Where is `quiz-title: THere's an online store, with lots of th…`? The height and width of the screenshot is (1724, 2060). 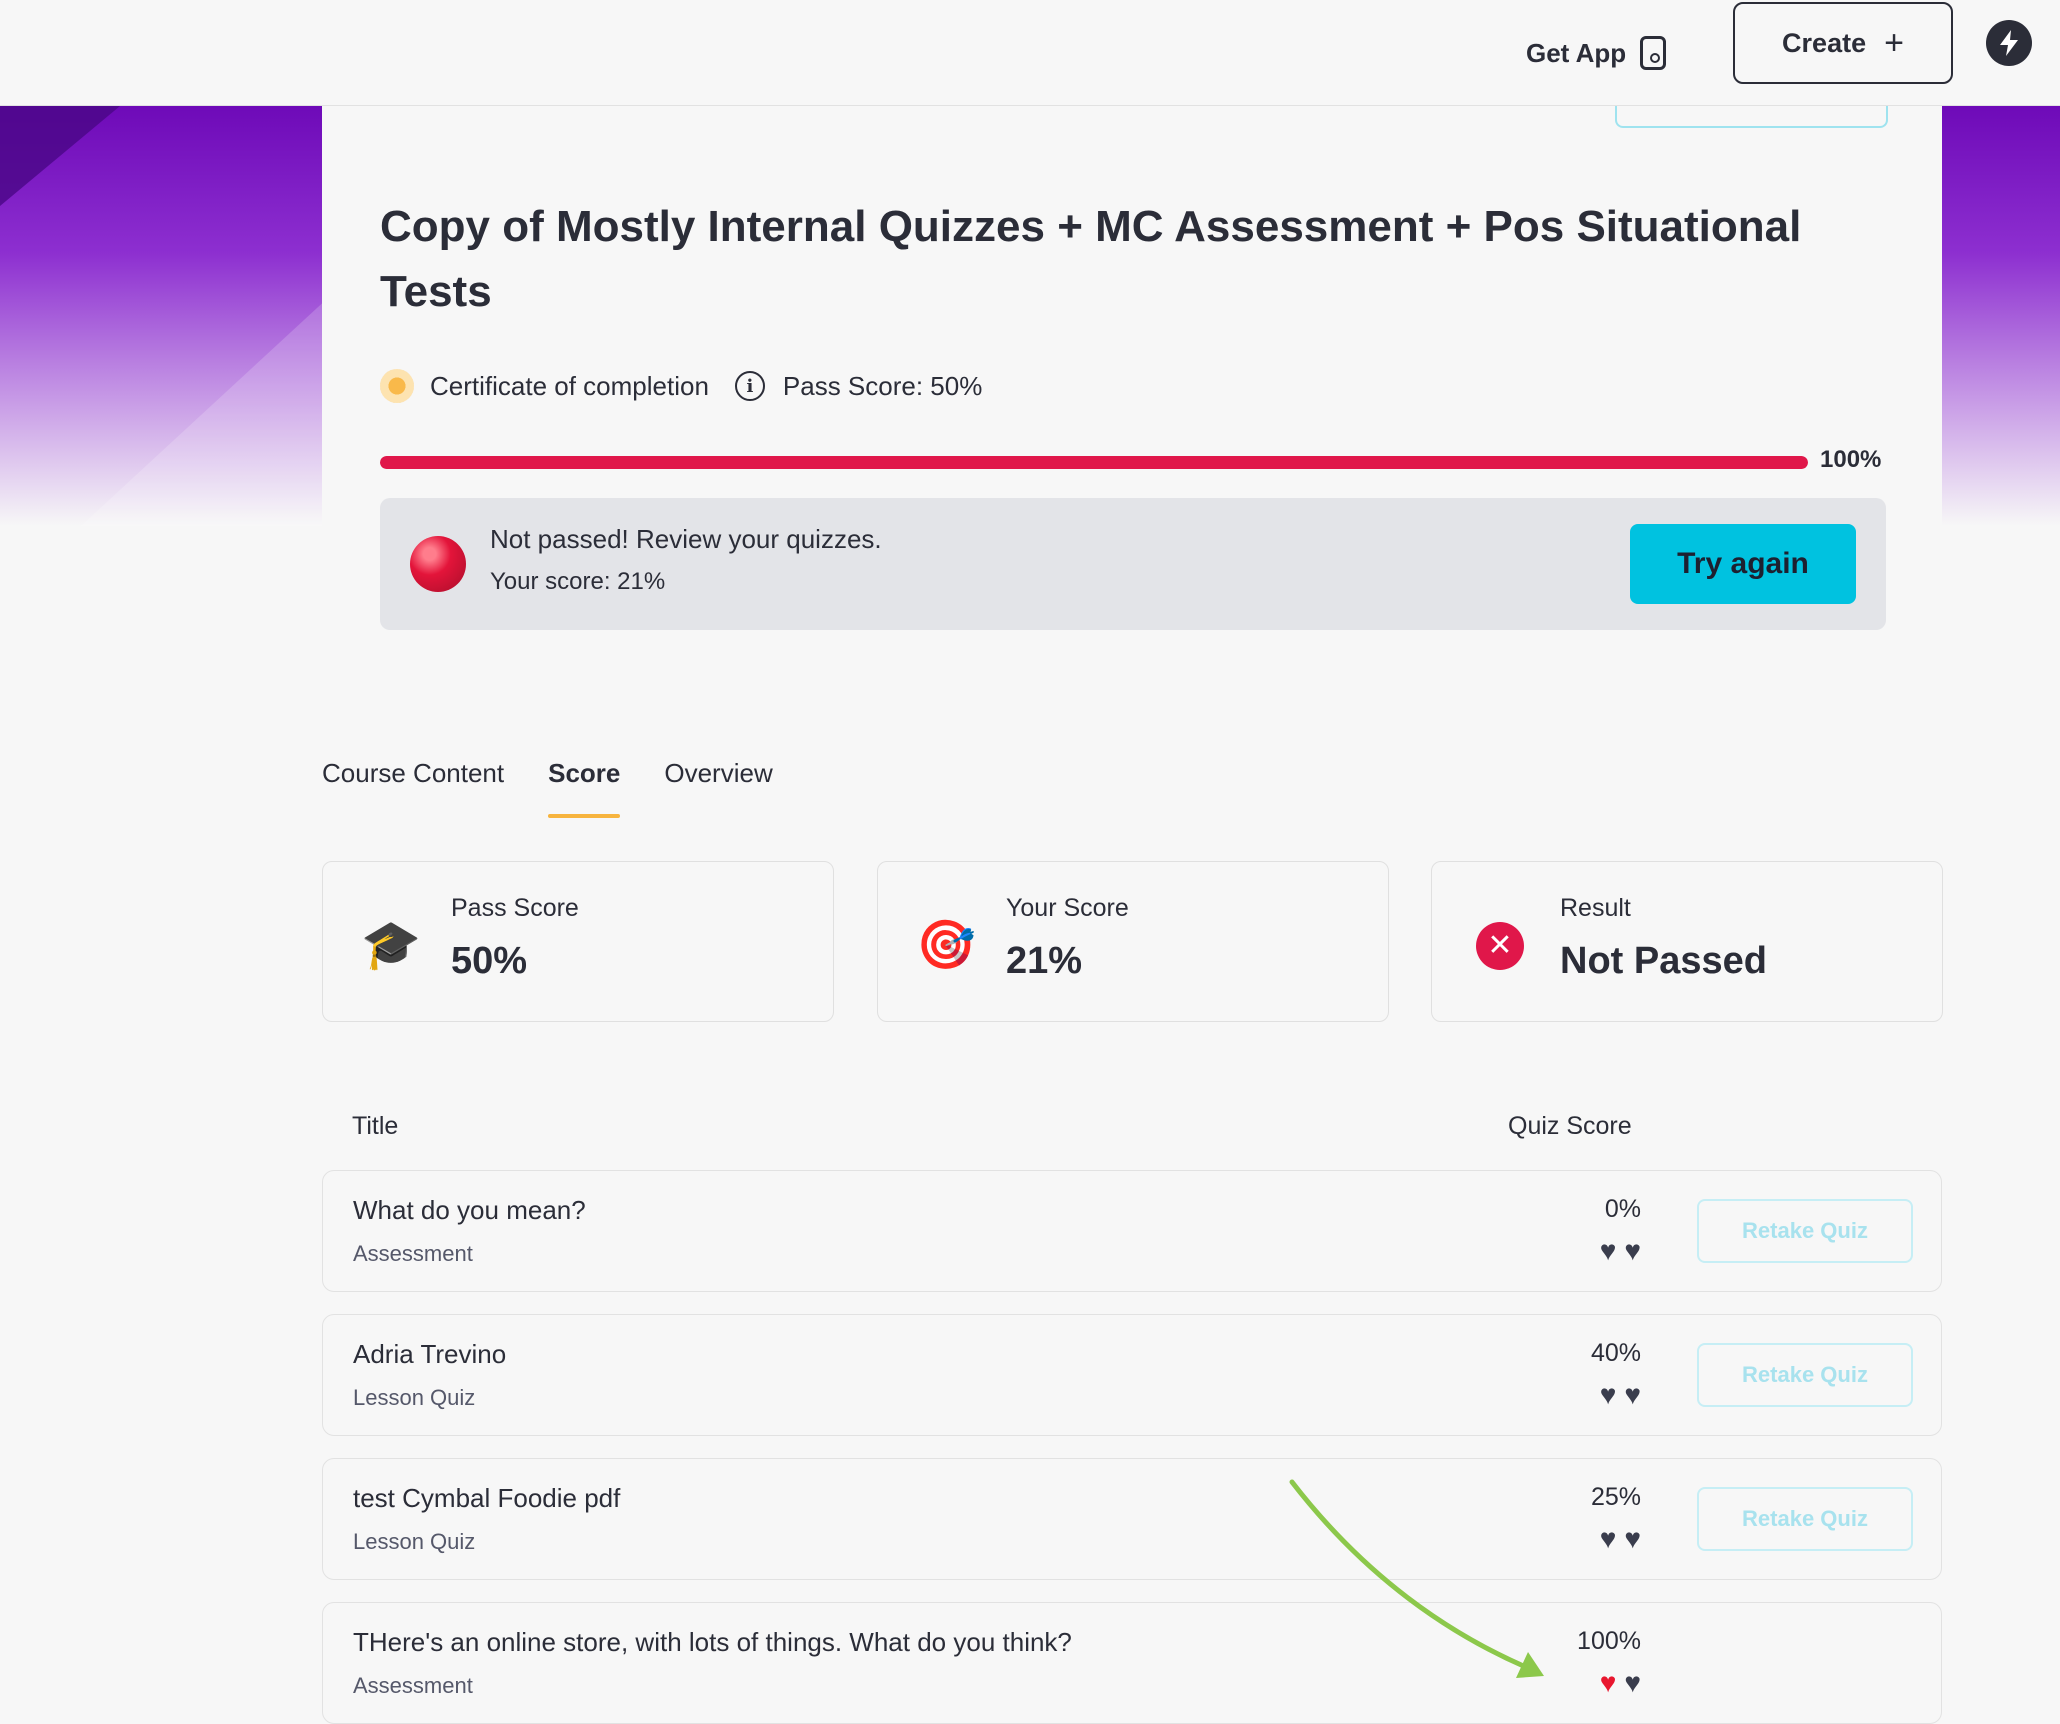
quiz-title: THere's an online store, with lots of th… is located at coordinates (712, 1642).